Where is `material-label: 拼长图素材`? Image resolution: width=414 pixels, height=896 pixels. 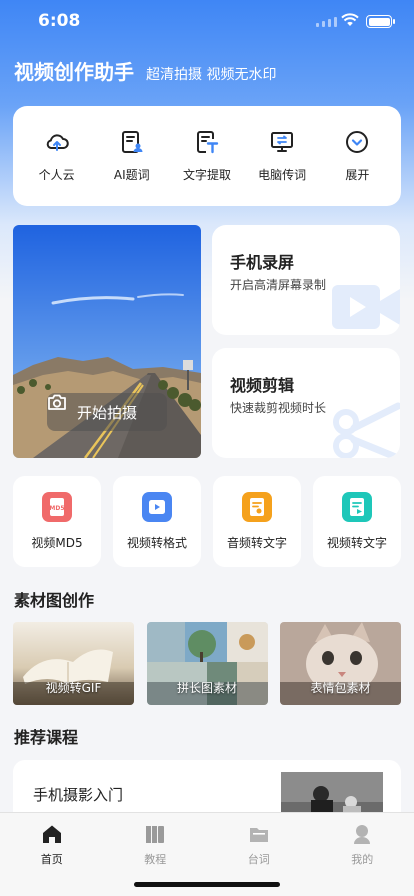
material-label: 拼长图素材 is located at coordinates (206, 688).